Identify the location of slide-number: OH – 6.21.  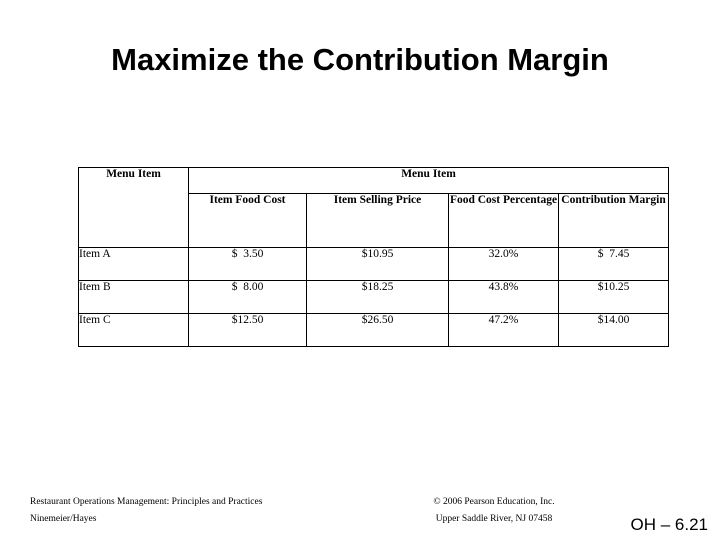
(669, 524).